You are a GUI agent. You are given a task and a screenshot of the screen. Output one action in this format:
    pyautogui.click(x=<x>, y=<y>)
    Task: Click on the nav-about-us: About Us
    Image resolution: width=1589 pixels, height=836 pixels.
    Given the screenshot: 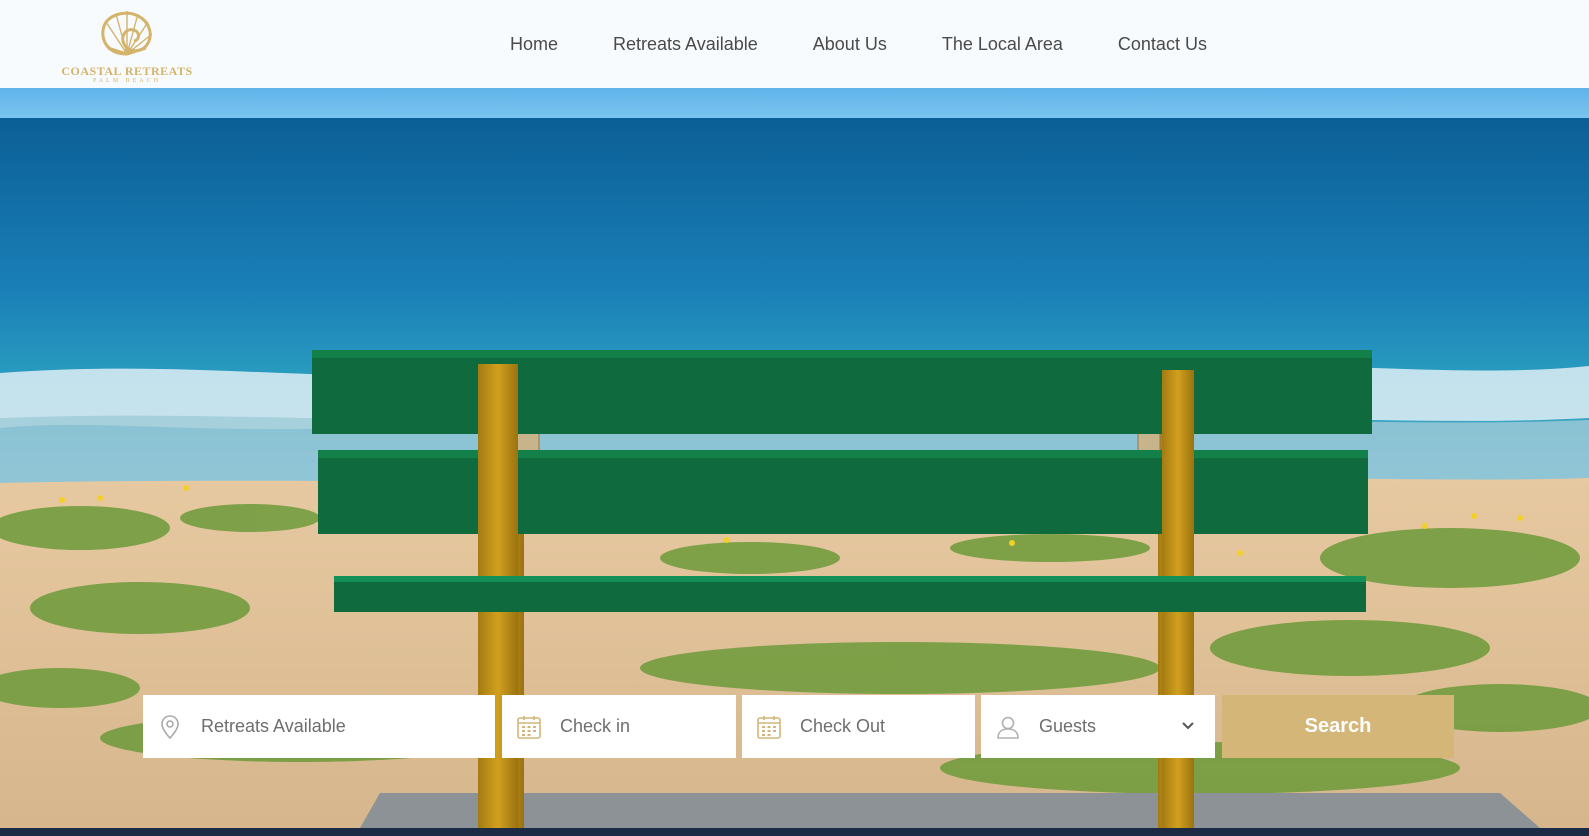 What is the action you would take?
    pyautogui.click(x=850, y=44)
    